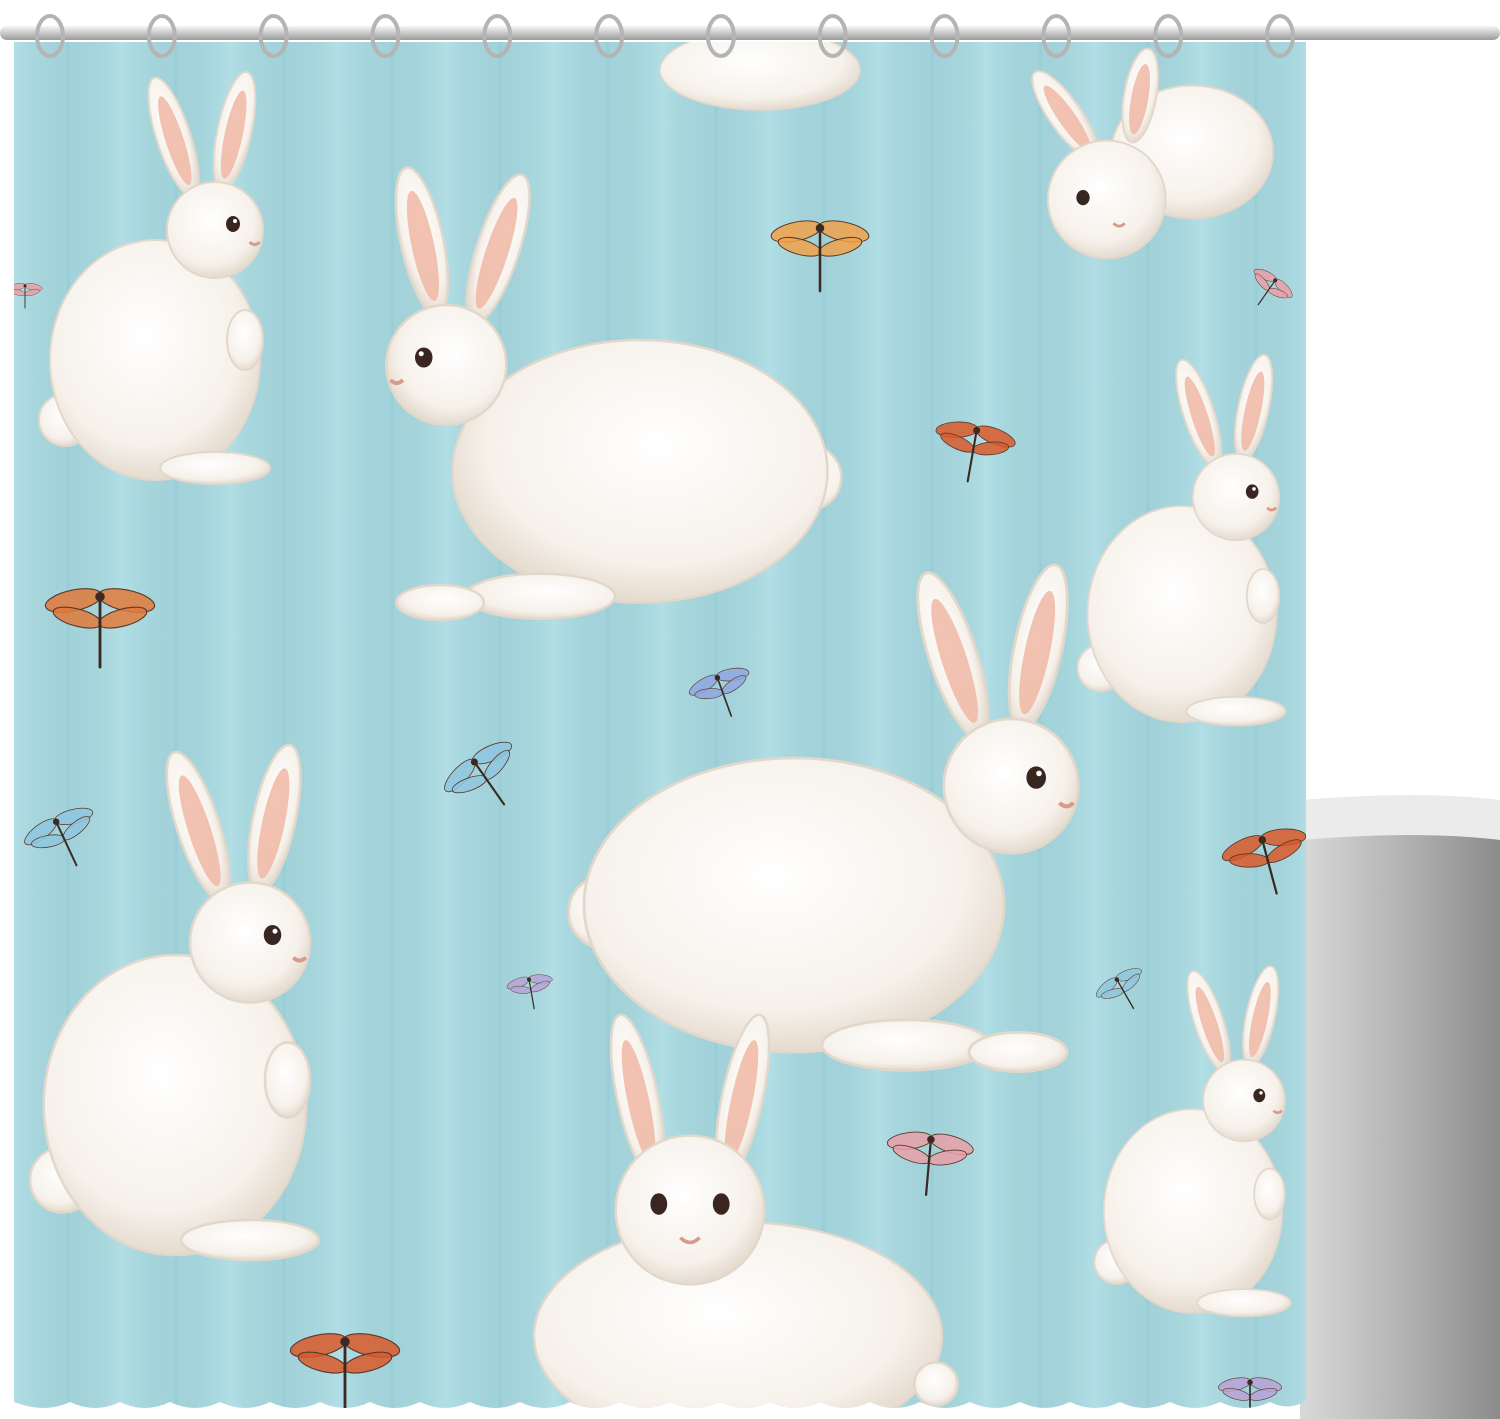  Describe the element at coordinates (750, 33) in the screenshot. I see `curtain-rod` at that location.